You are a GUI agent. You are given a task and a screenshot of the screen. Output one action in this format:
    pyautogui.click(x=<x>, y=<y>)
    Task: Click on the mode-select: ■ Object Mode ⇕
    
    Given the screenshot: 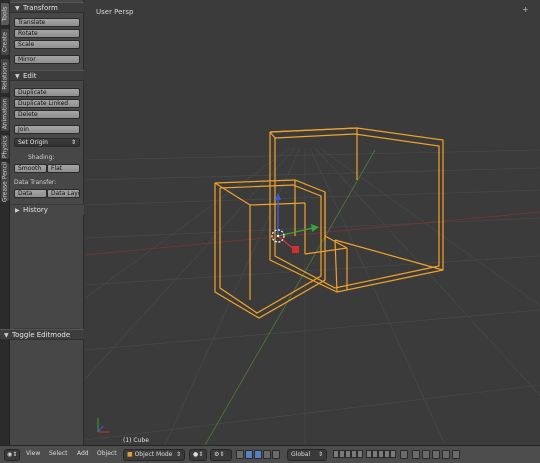 What is the action you would take?
    pyautogui.click(x=154, y=455)
    